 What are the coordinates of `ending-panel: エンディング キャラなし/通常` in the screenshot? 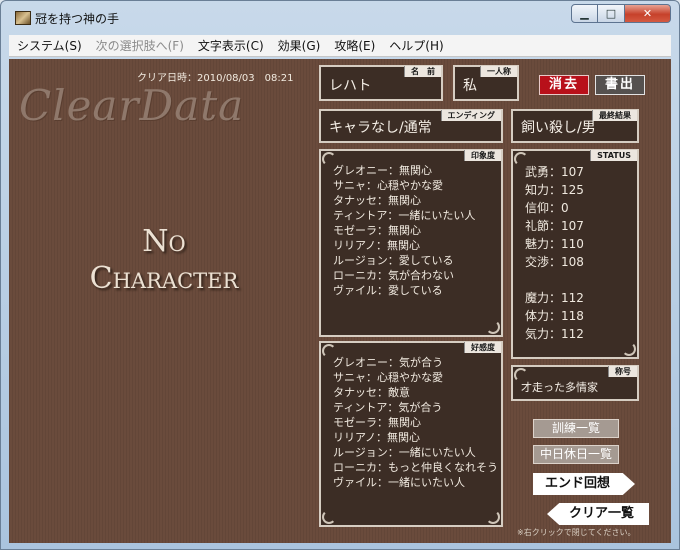 It's located at (411, 126).